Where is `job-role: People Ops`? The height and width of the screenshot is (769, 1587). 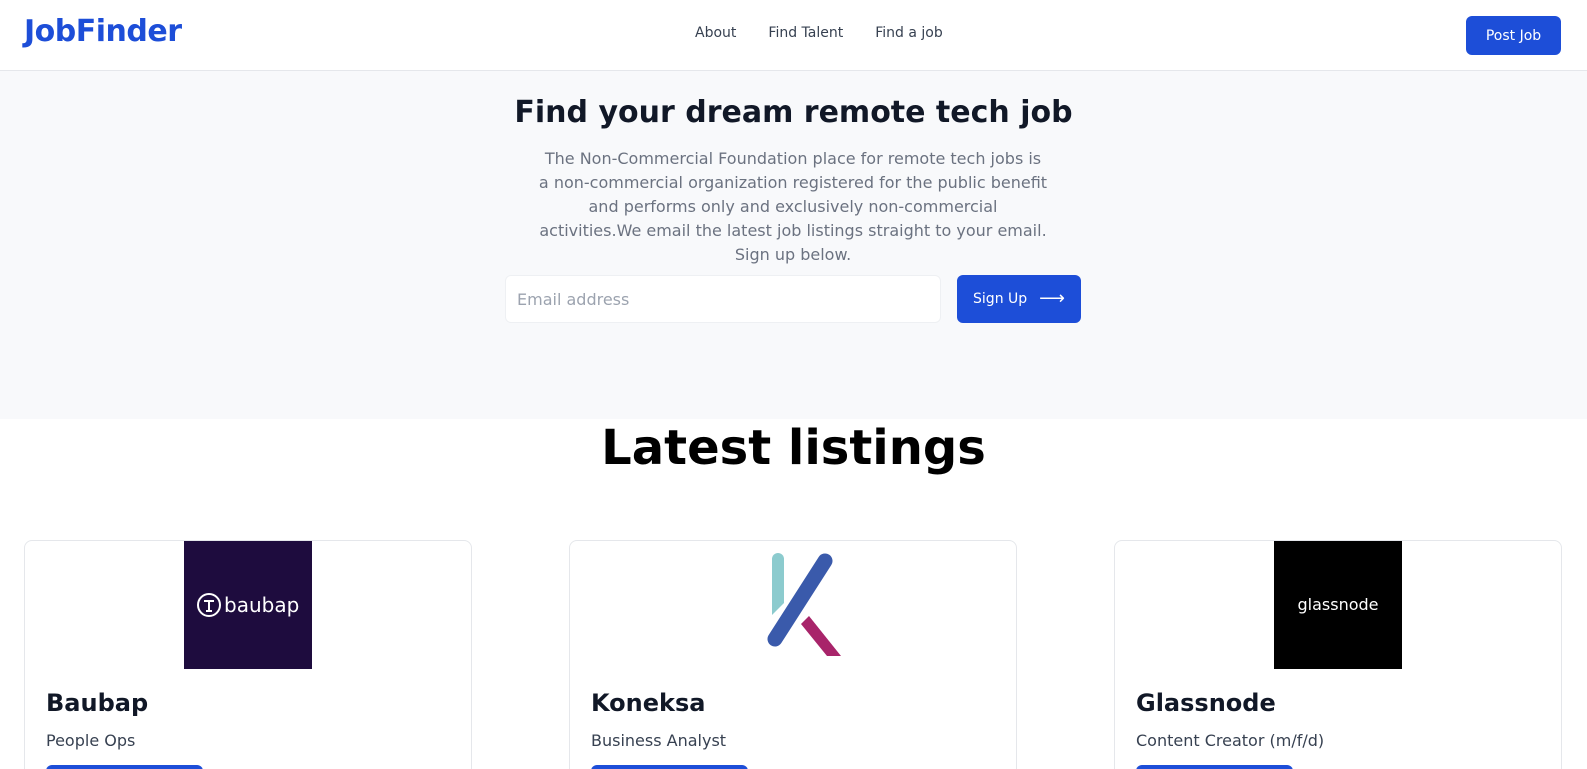 job-role: People Ops is located at coordinates (91, 740).